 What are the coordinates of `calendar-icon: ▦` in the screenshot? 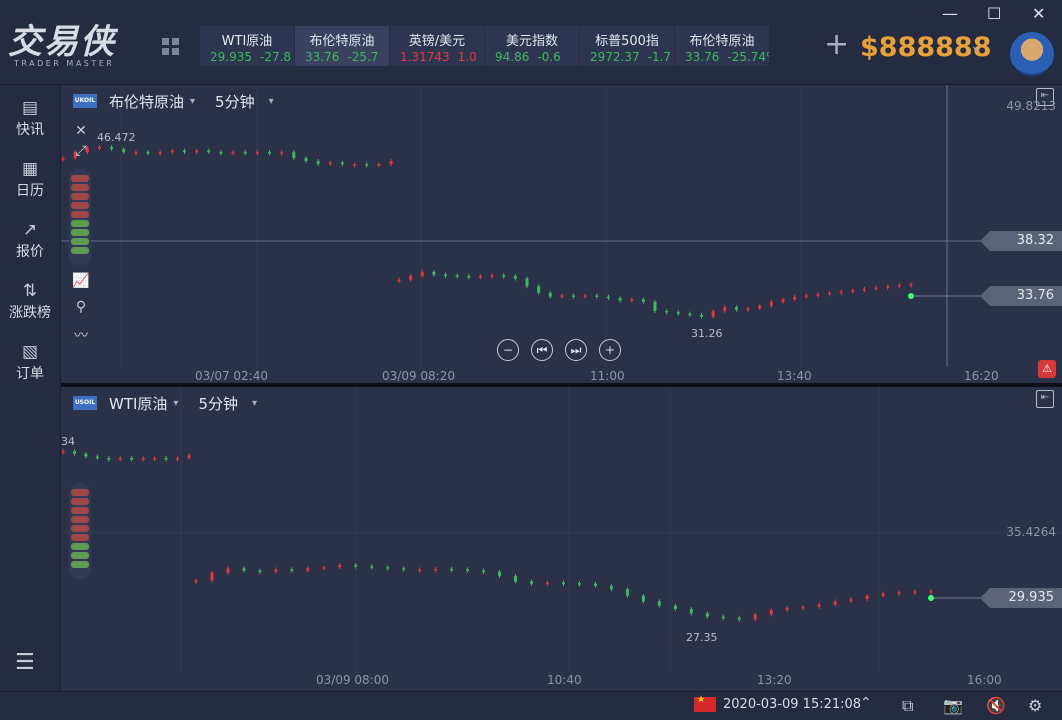 It's located at (30, 169).